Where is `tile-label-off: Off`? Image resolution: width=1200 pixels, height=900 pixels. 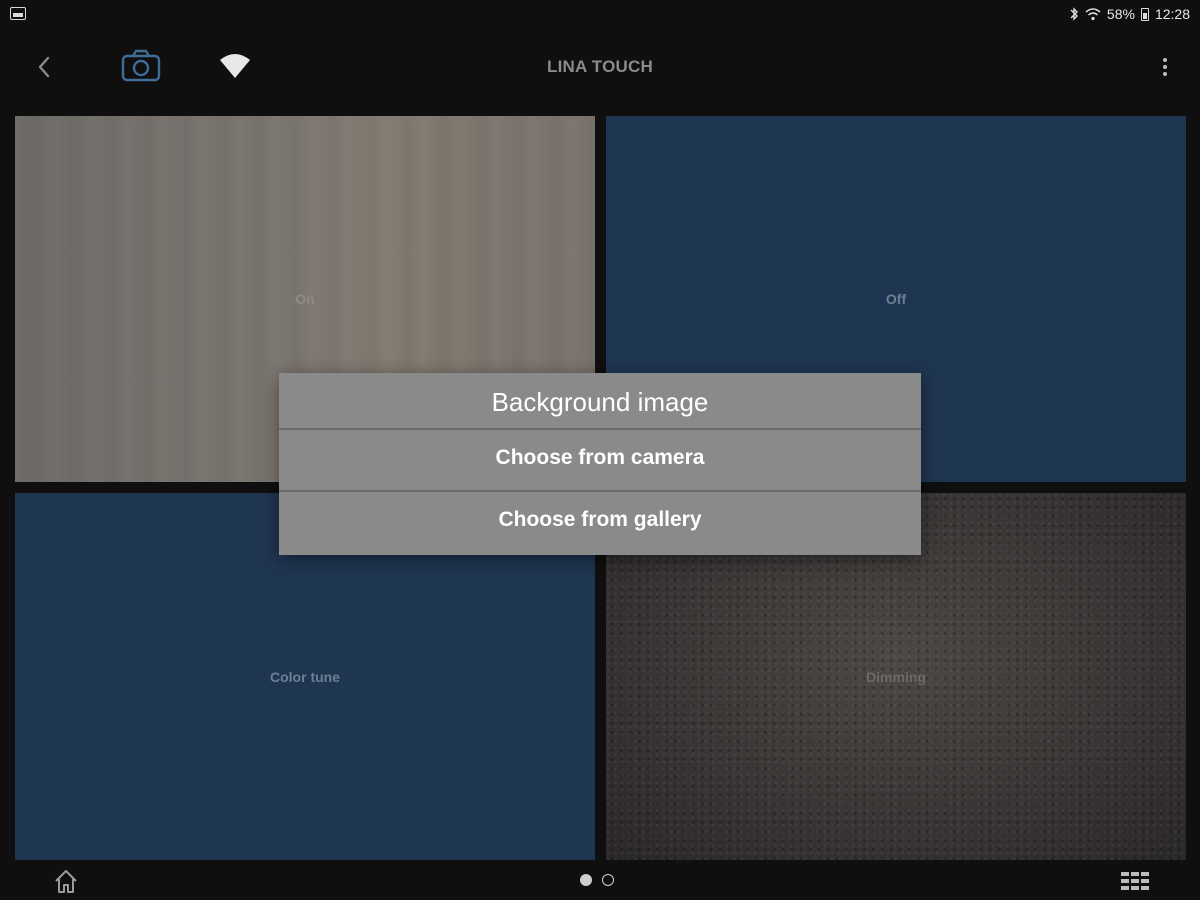
tile-label-off: Off is located at coordinates (896, 299).